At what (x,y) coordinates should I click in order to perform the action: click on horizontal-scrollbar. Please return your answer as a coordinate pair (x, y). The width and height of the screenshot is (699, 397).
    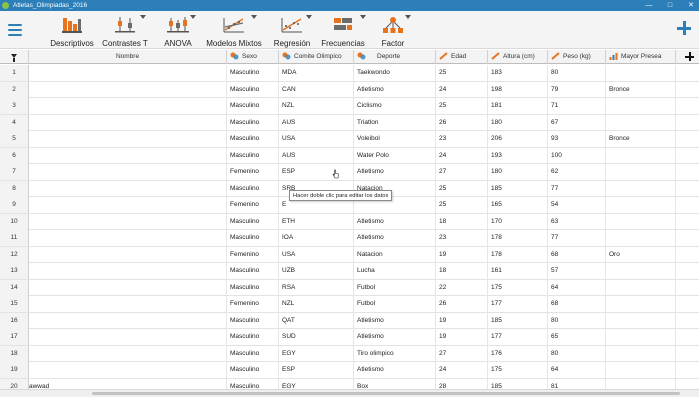
    Looking at the image, I should click on (349, 393).